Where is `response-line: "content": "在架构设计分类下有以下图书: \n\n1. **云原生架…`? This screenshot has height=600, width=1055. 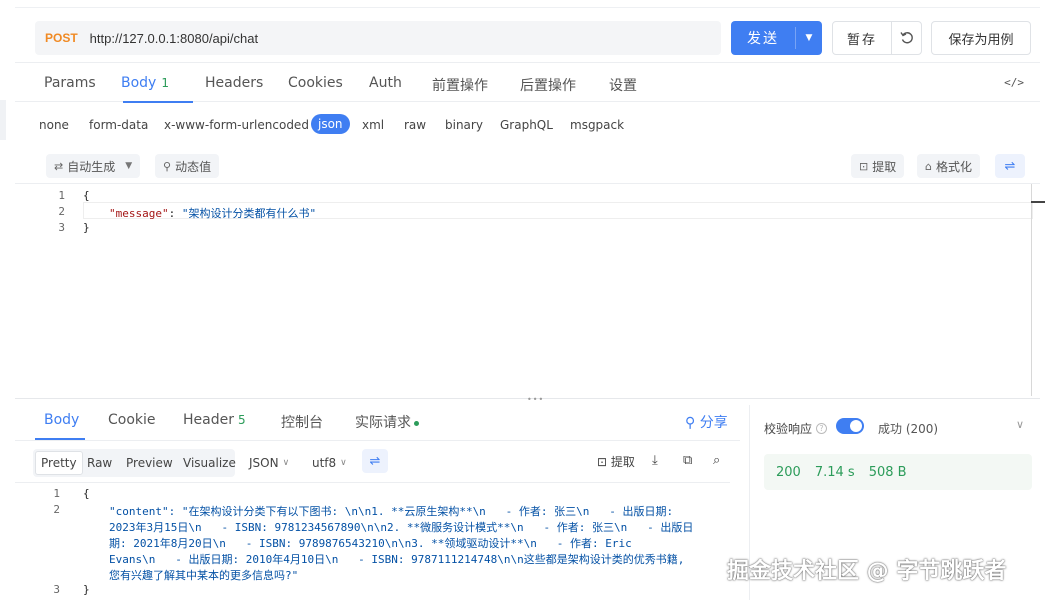
response-line: "content": "在架构设计分类下有以下图书: \n\n1. **云原生架… is located at coordinates (391, 511).